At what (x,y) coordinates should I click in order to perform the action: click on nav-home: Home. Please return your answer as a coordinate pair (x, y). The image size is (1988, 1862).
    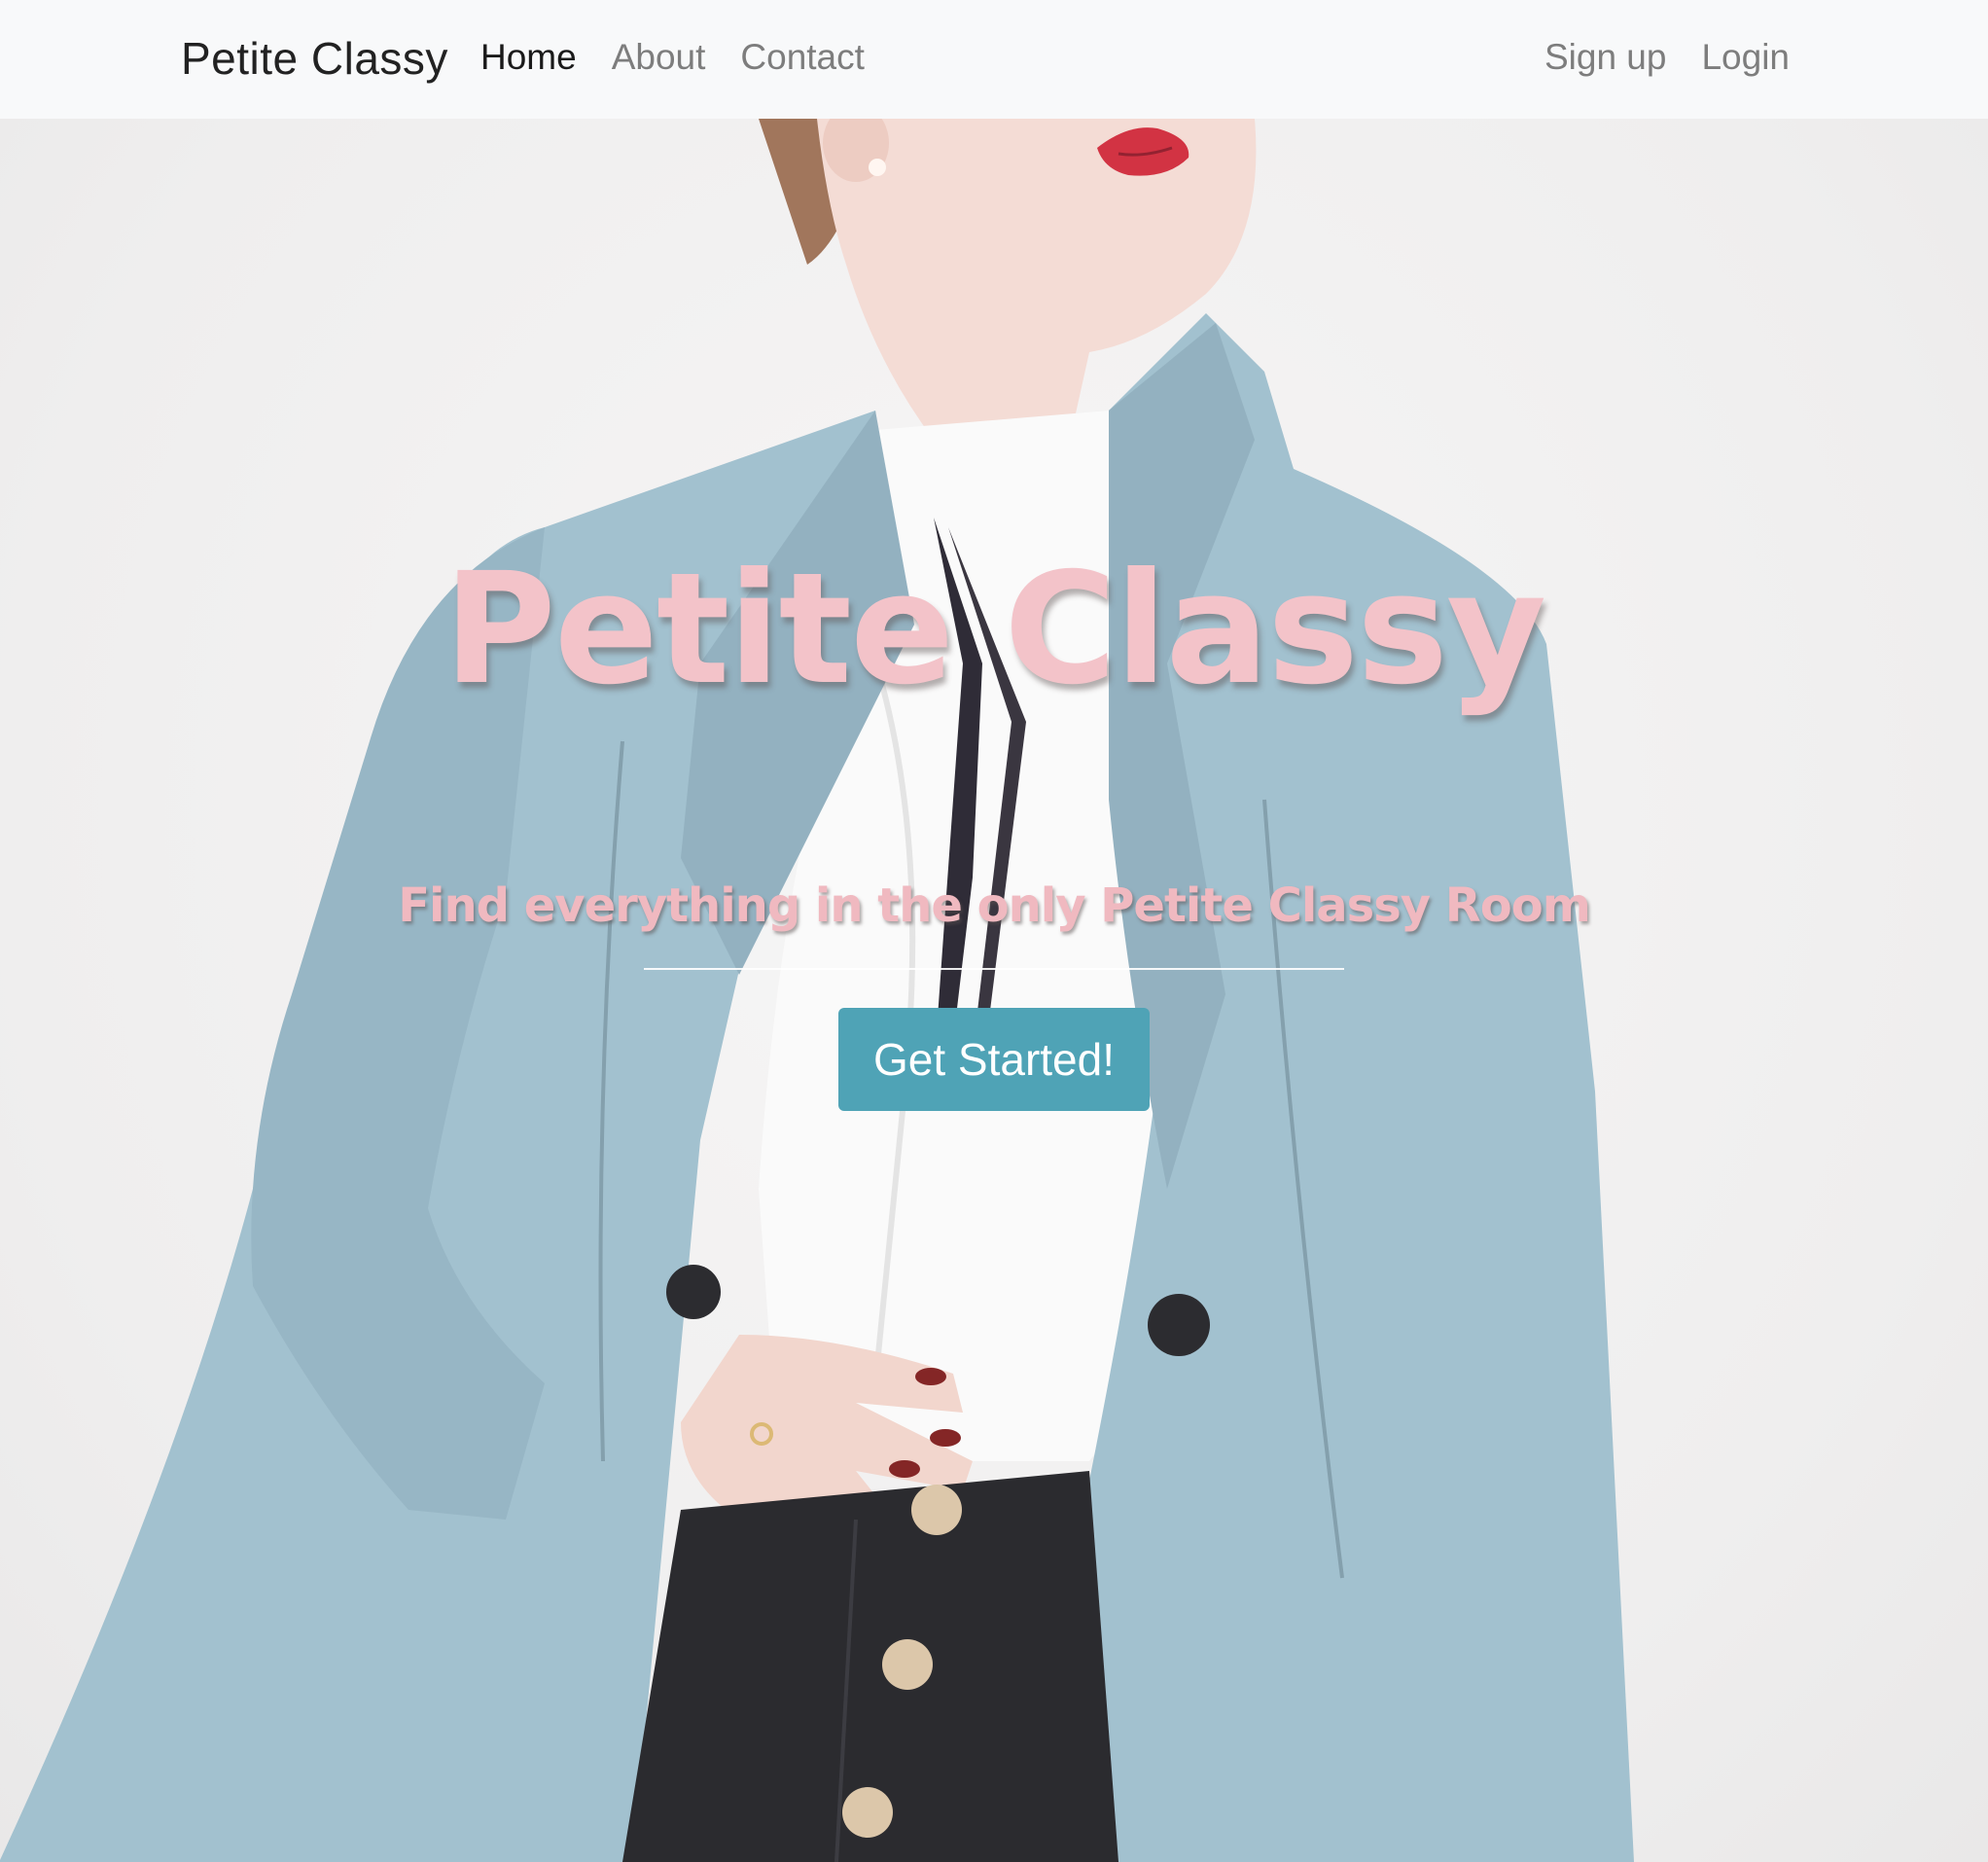
    Looking at the image, I should click on (528, 58).